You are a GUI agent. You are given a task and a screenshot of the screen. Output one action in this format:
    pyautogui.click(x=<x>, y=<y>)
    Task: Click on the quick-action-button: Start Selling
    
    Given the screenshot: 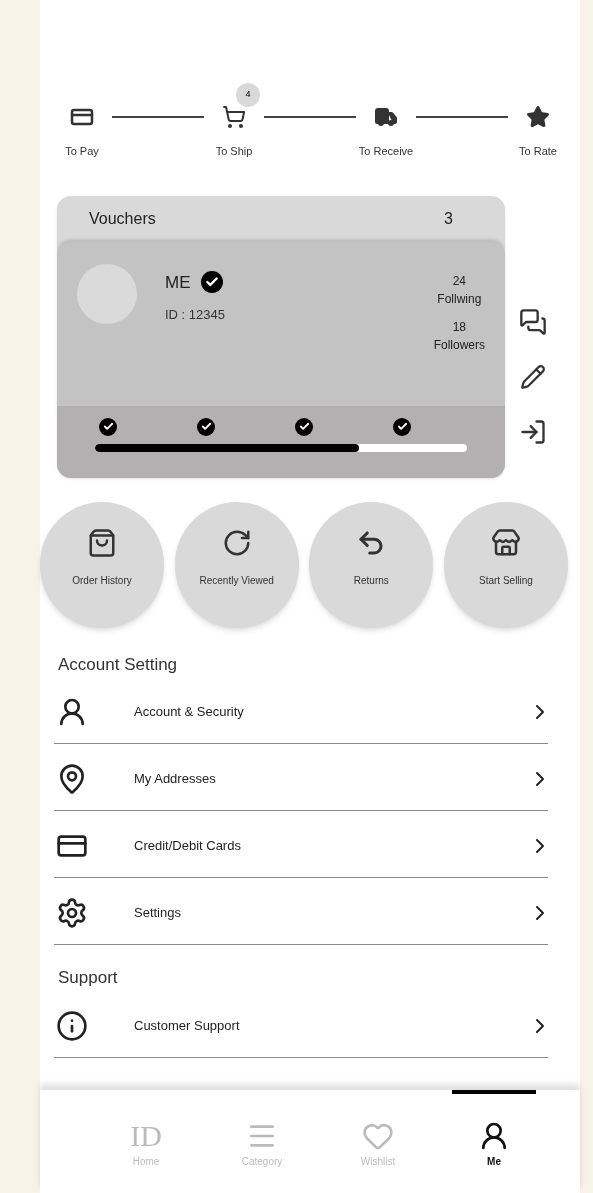 What is the action you would take?
    pyautogui.click(x=505, y=564)
    